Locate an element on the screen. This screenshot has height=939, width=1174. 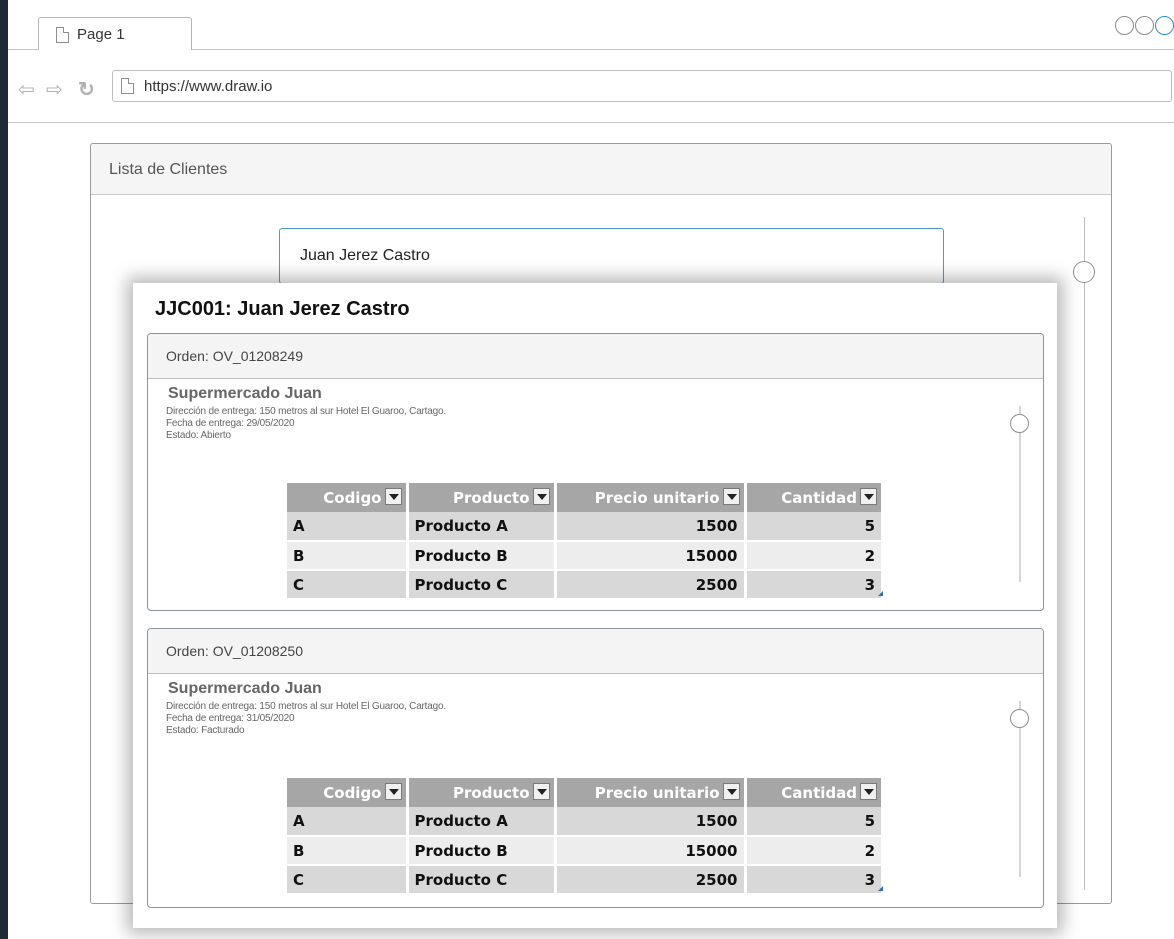
maximize-circle-icon is located at coordinates (1144, 25).